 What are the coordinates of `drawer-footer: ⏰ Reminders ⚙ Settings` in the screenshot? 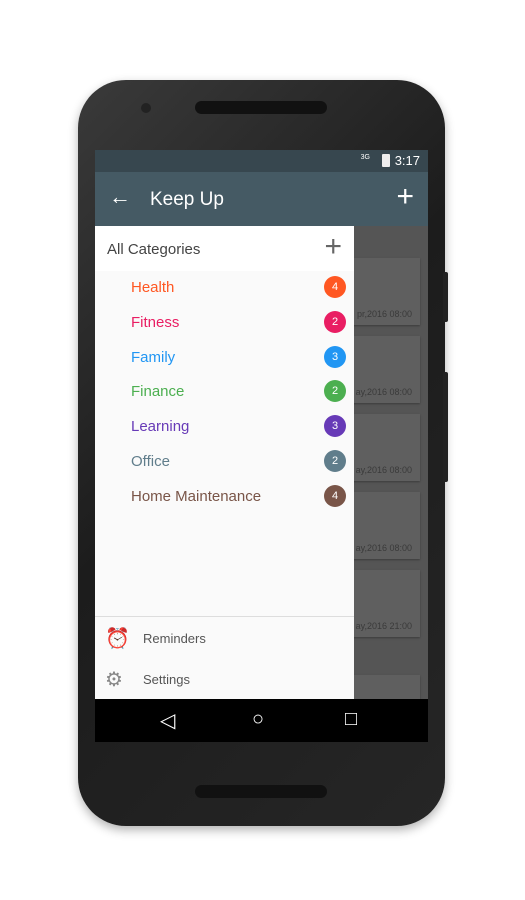 It's located at (224, 657).